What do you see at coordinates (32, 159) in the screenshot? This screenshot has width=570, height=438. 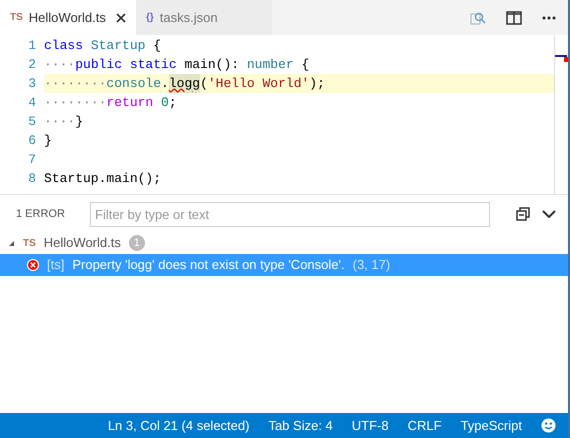 I see `line-number: 7` at bounding box center [32, 159].